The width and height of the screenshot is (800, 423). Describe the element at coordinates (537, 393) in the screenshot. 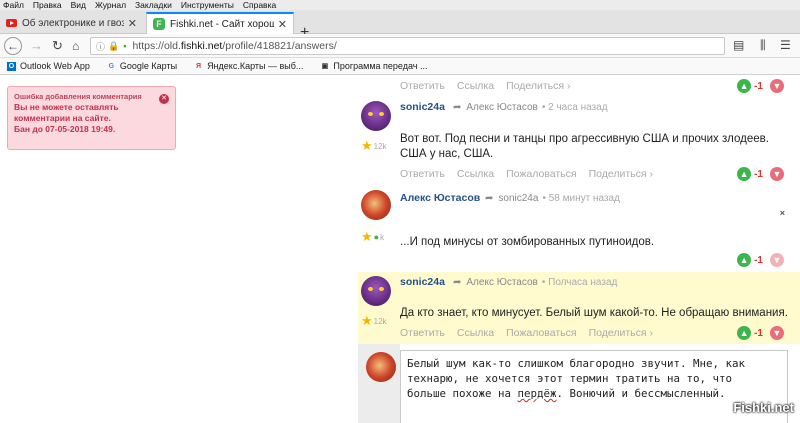

I see `misspelled-word: пердёж` at that location.